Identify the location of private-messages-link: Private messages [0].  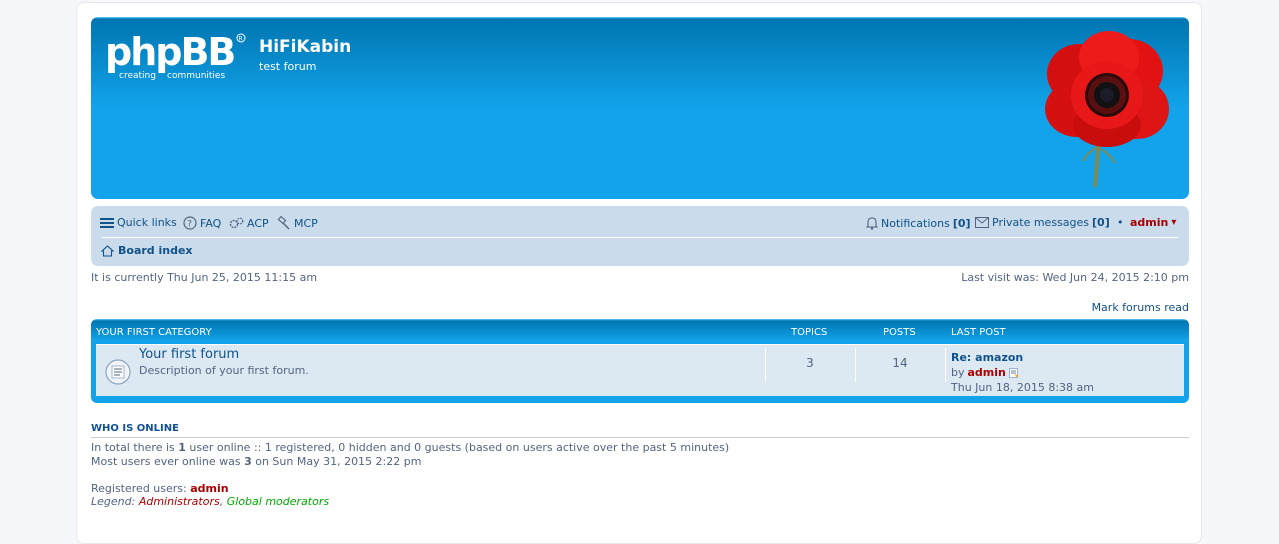
(1042, 222).